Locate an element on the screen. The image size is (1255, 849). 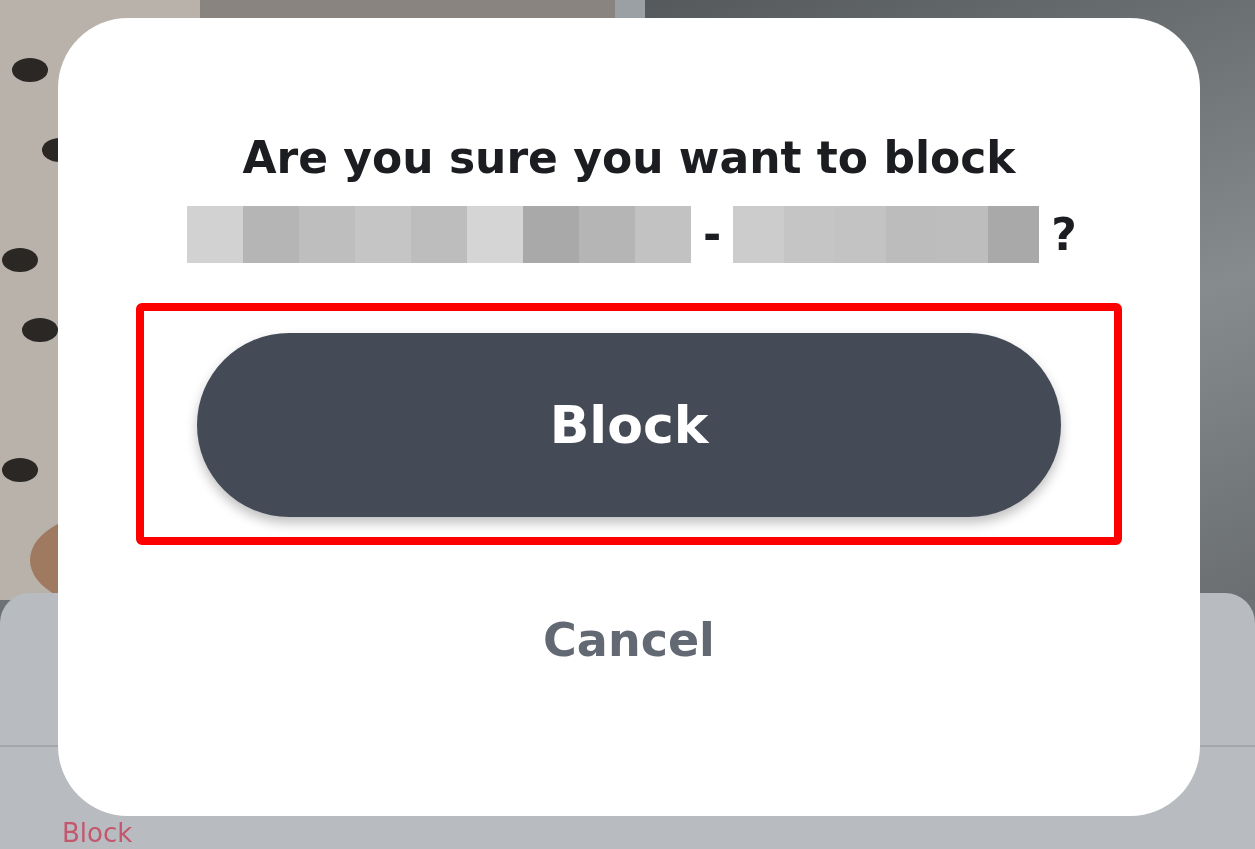
question-mark: ? is located at coordinates (1064, 234).